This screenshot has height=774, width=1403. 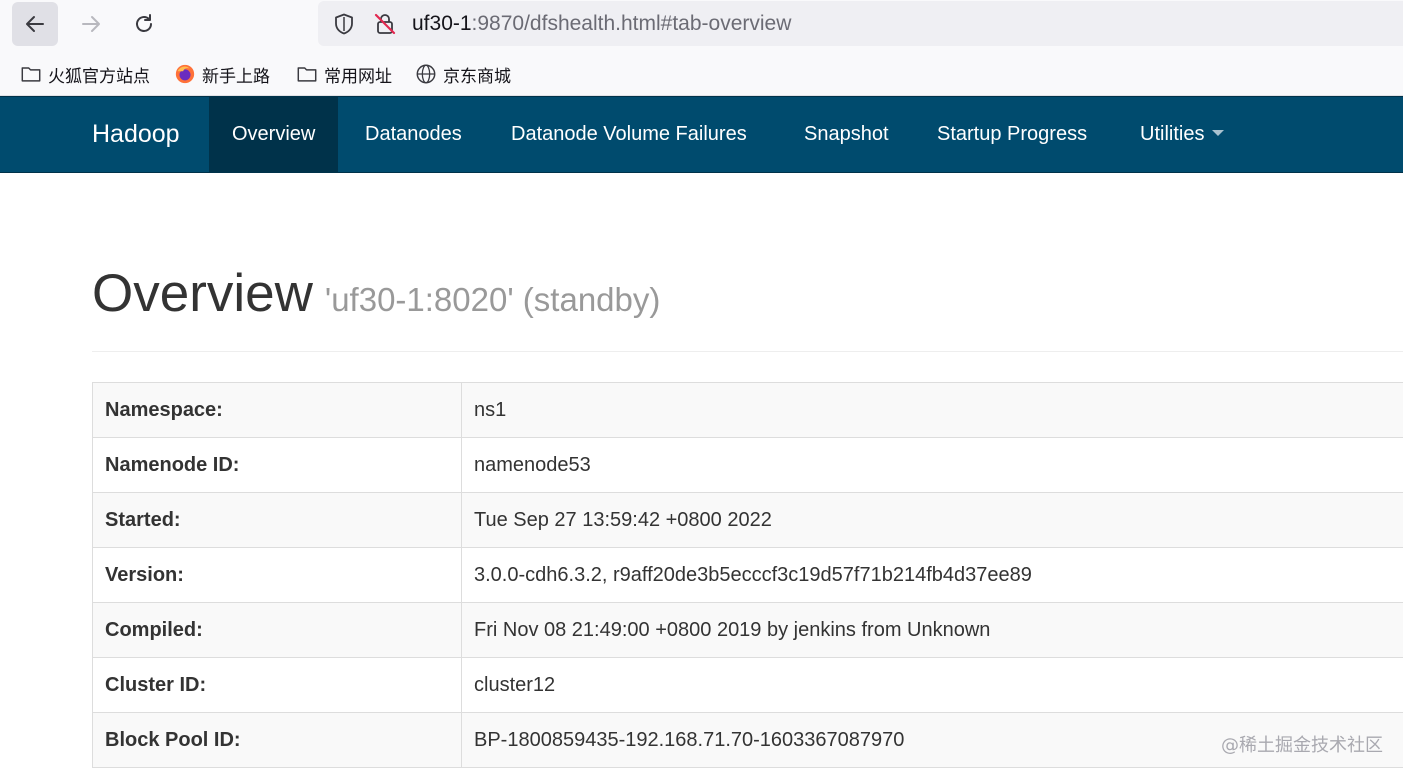 I want to click on row-key: Namespace:, so click(x=277, y=410).